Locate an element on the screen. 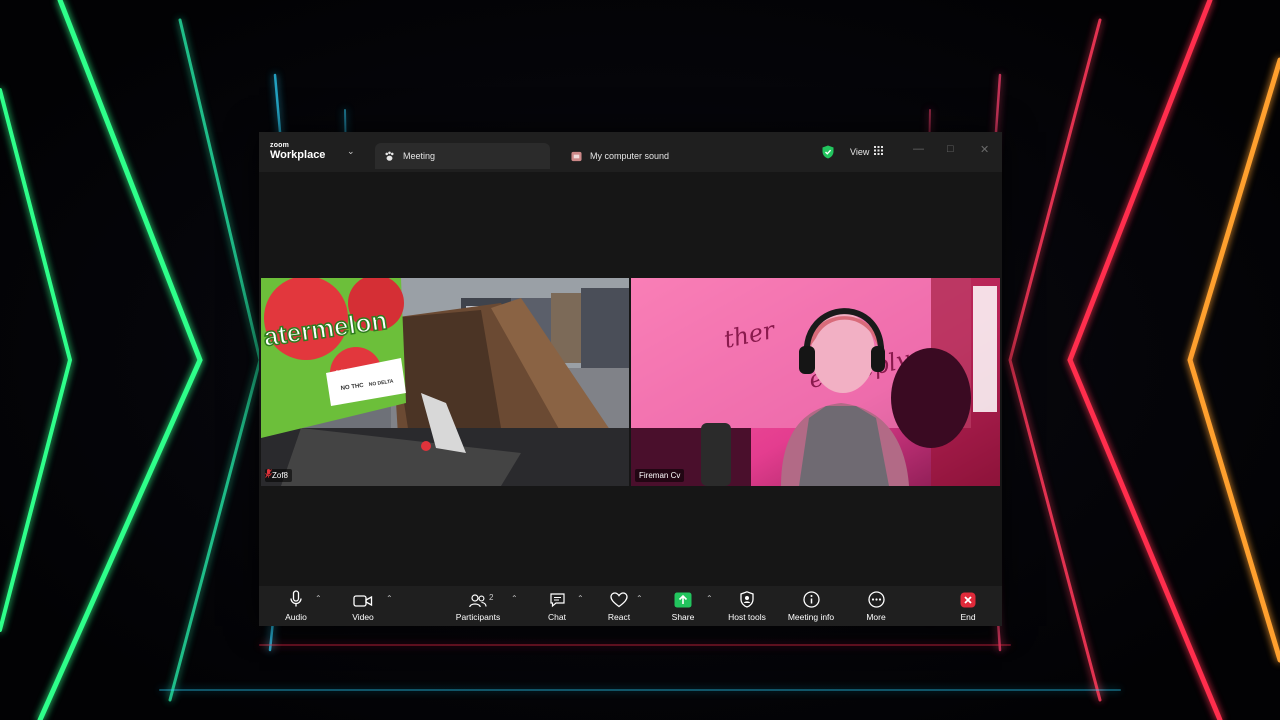 The height and width of the screenshot is (720, 1280). end-call-icon is located at coordinates (968, 601).